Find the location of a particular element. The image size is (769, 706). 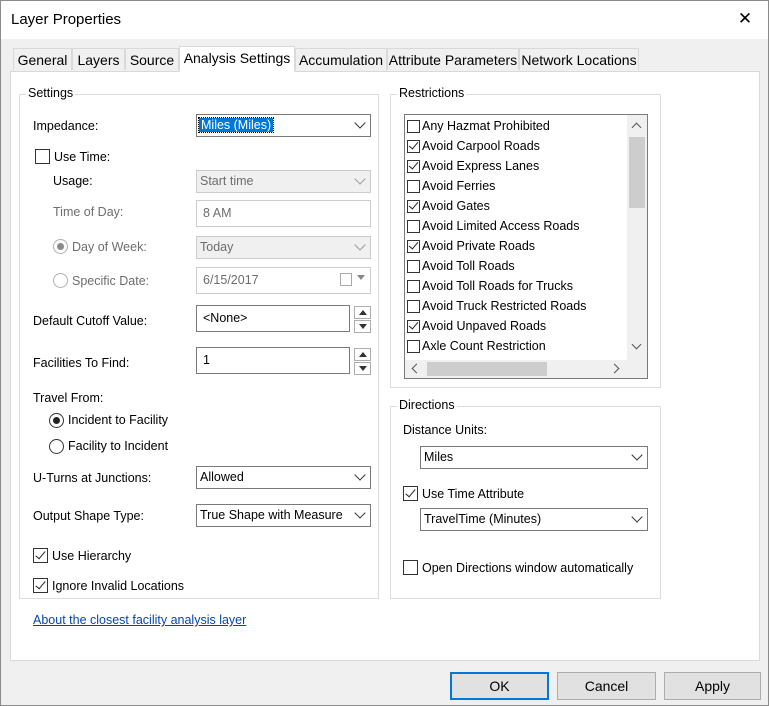

default-cutoff-spinner is located at coordinates (362, 319).